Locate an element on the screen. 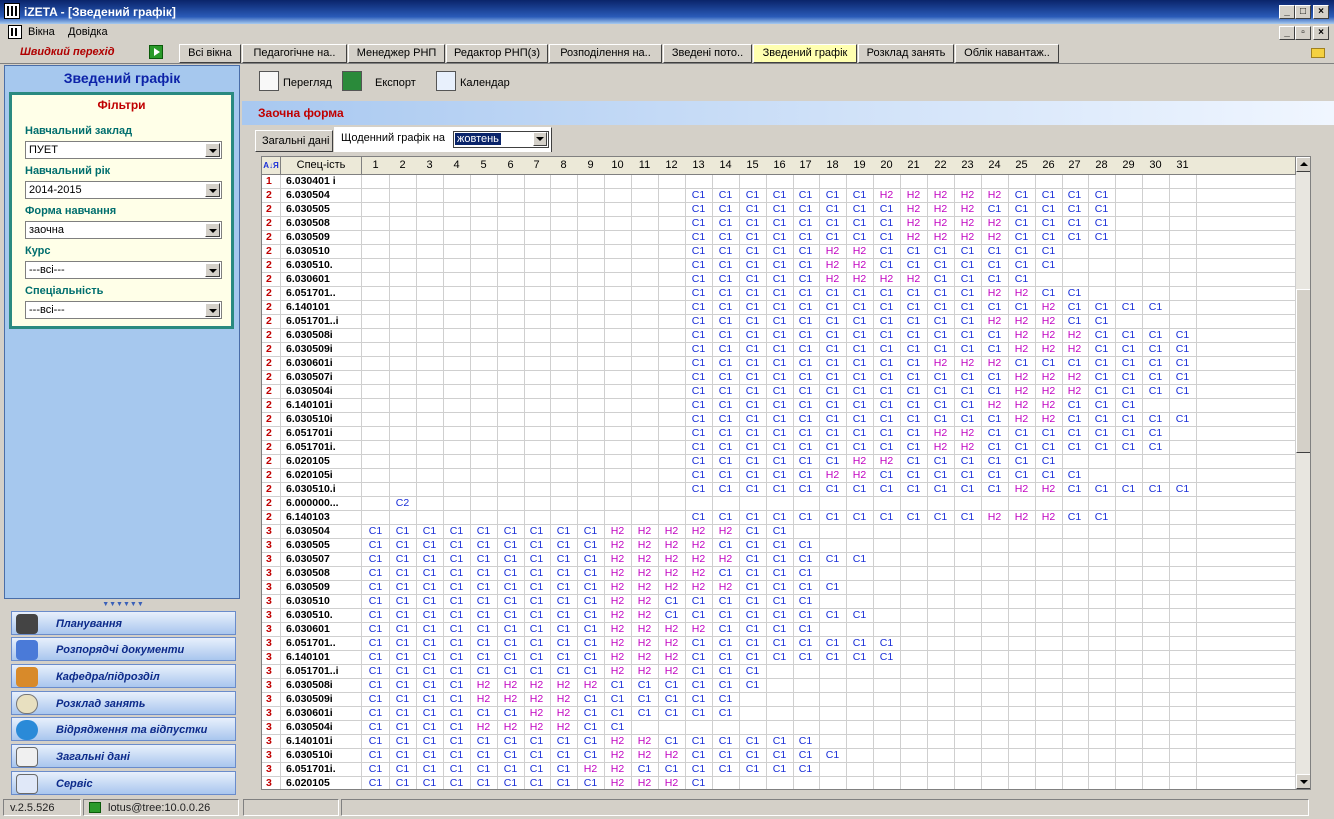 This screenshot has height=819, width=1334. filter-form-select: заочна is located at coordinates (123, 230).